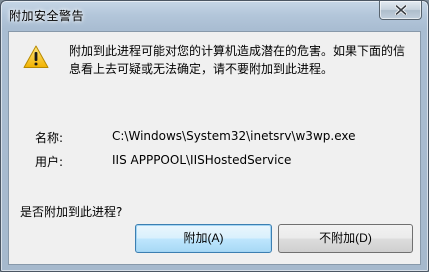 The image size is (429, 272). I want to click on process-user: IIS APPPOOL\IISHostedService, so click(202, 160).